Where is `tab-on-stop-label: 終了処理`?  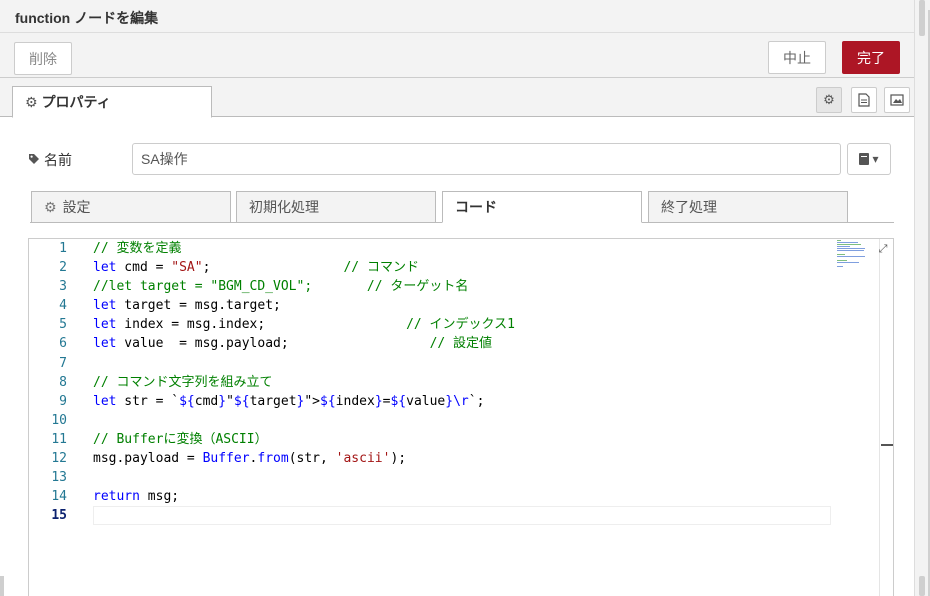
tab-on-stop-label: 終了処理 is located at coordinates (689, 207).